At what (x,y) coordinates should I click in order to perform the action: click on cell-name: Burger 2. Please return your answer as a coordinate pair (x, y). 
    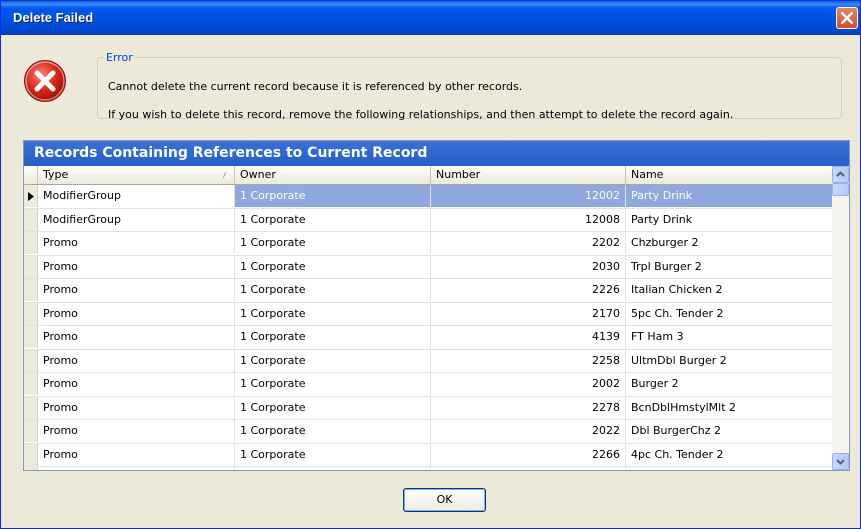
    Looking at the image, I should click on (729, 384).